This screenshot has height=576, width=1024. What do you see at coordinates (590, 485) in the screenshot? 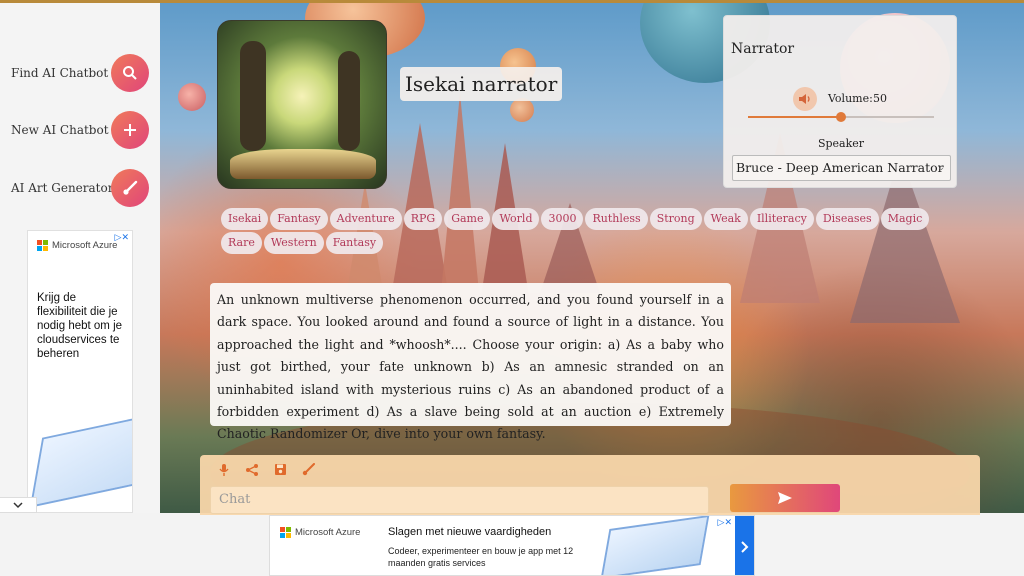
I see `chat-bar: Chat` at bounding box center [590, 485].